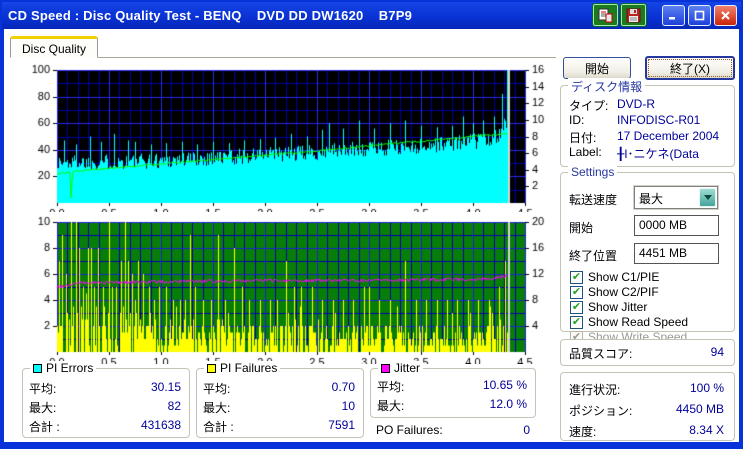  Describe the element at coordinates (717, 352) in the screenshot. I see `quality-score-value: 94` at that location.